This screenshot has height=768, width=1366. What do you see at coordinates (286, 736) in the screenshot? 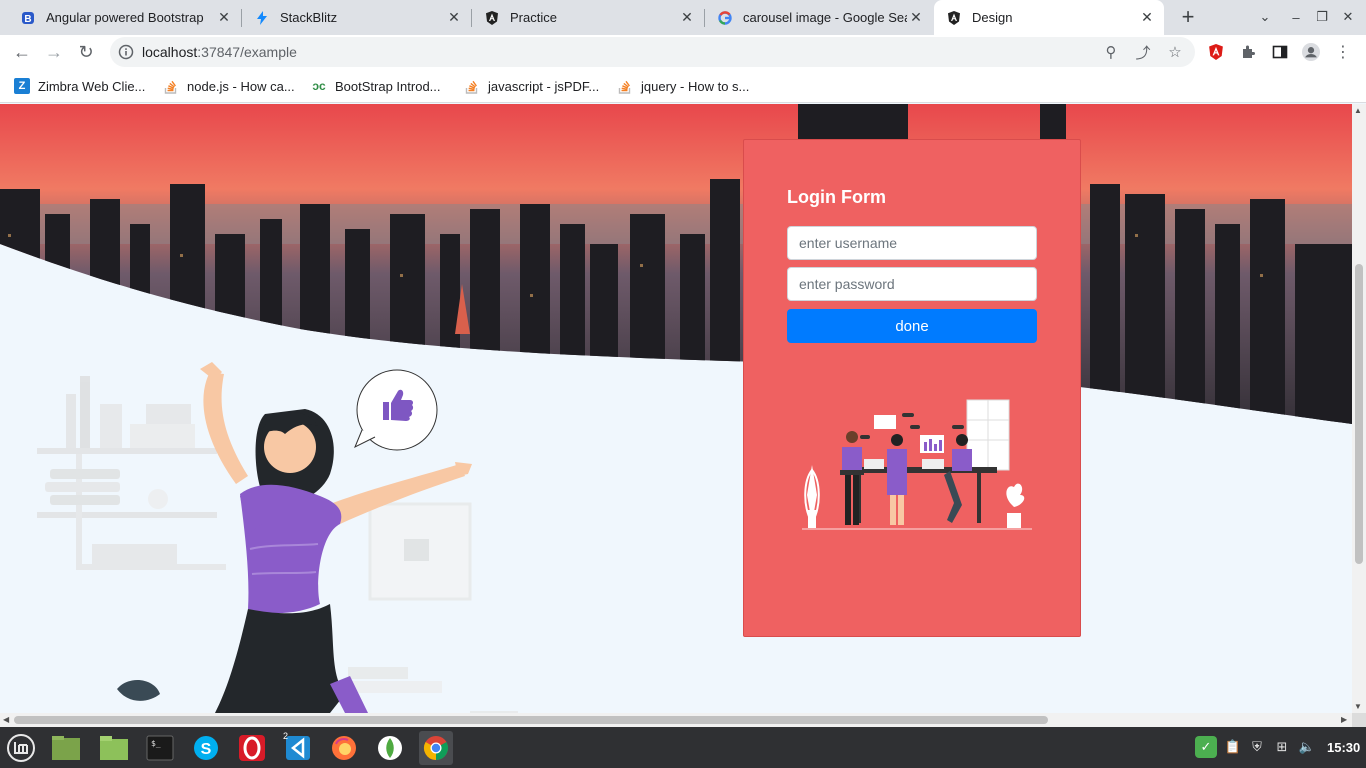
I see `vscode-badge: 2` at bounding box center [286, 736].